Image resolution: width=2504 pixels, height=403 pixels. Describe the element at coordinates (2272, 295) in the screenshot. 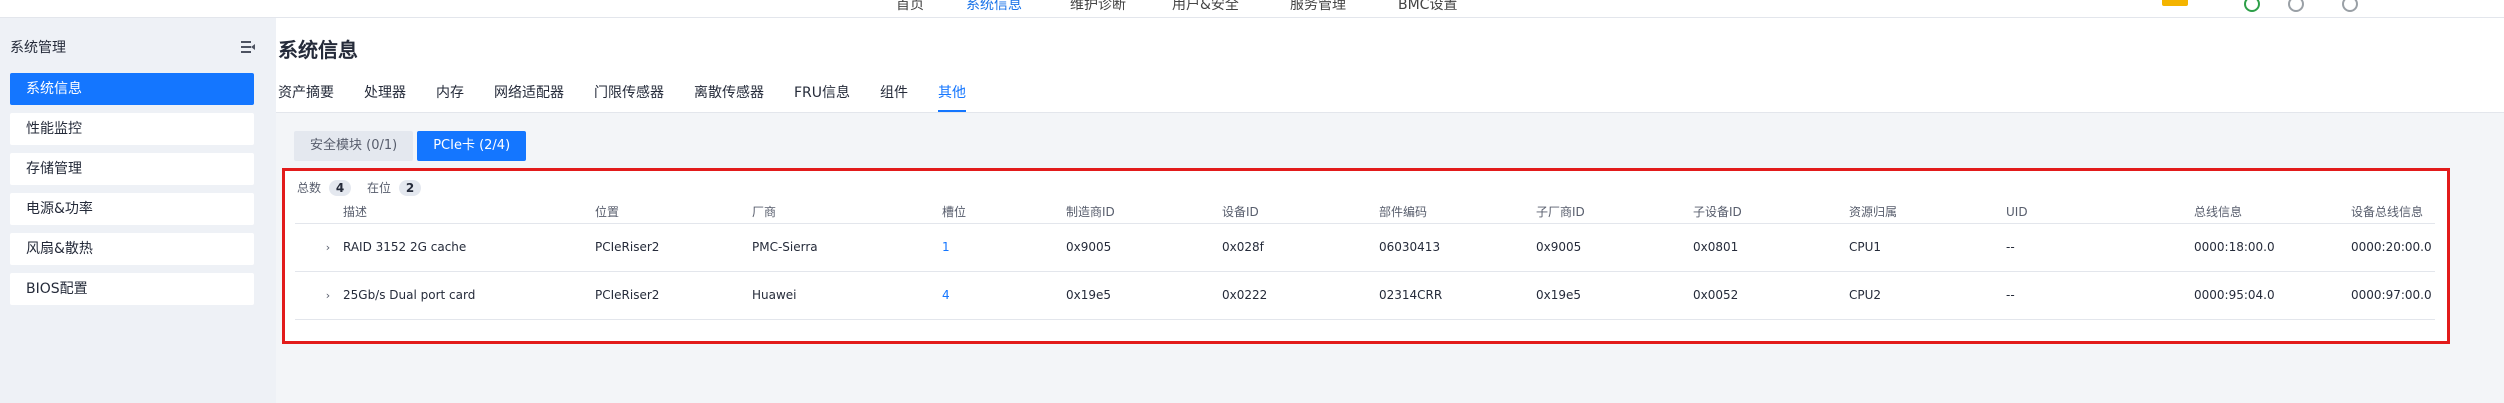

I see `bus-info-cell: 0000:95:04.0` at that location.